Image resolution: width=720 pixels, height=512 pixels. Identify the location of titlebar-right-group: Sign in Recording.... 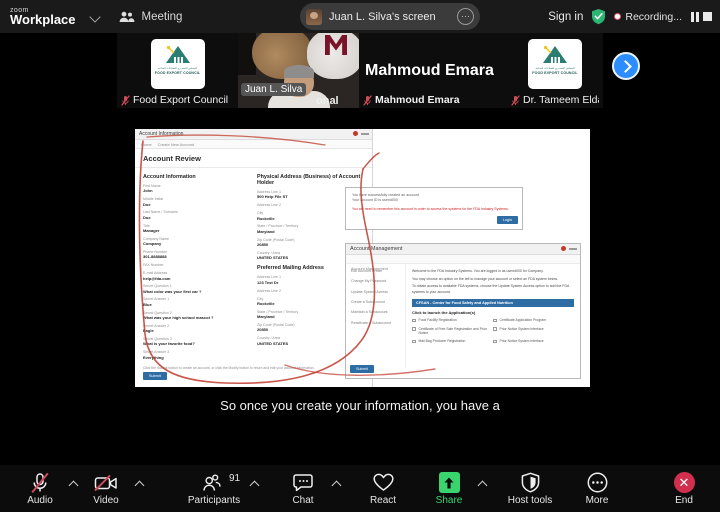
(630, 16).